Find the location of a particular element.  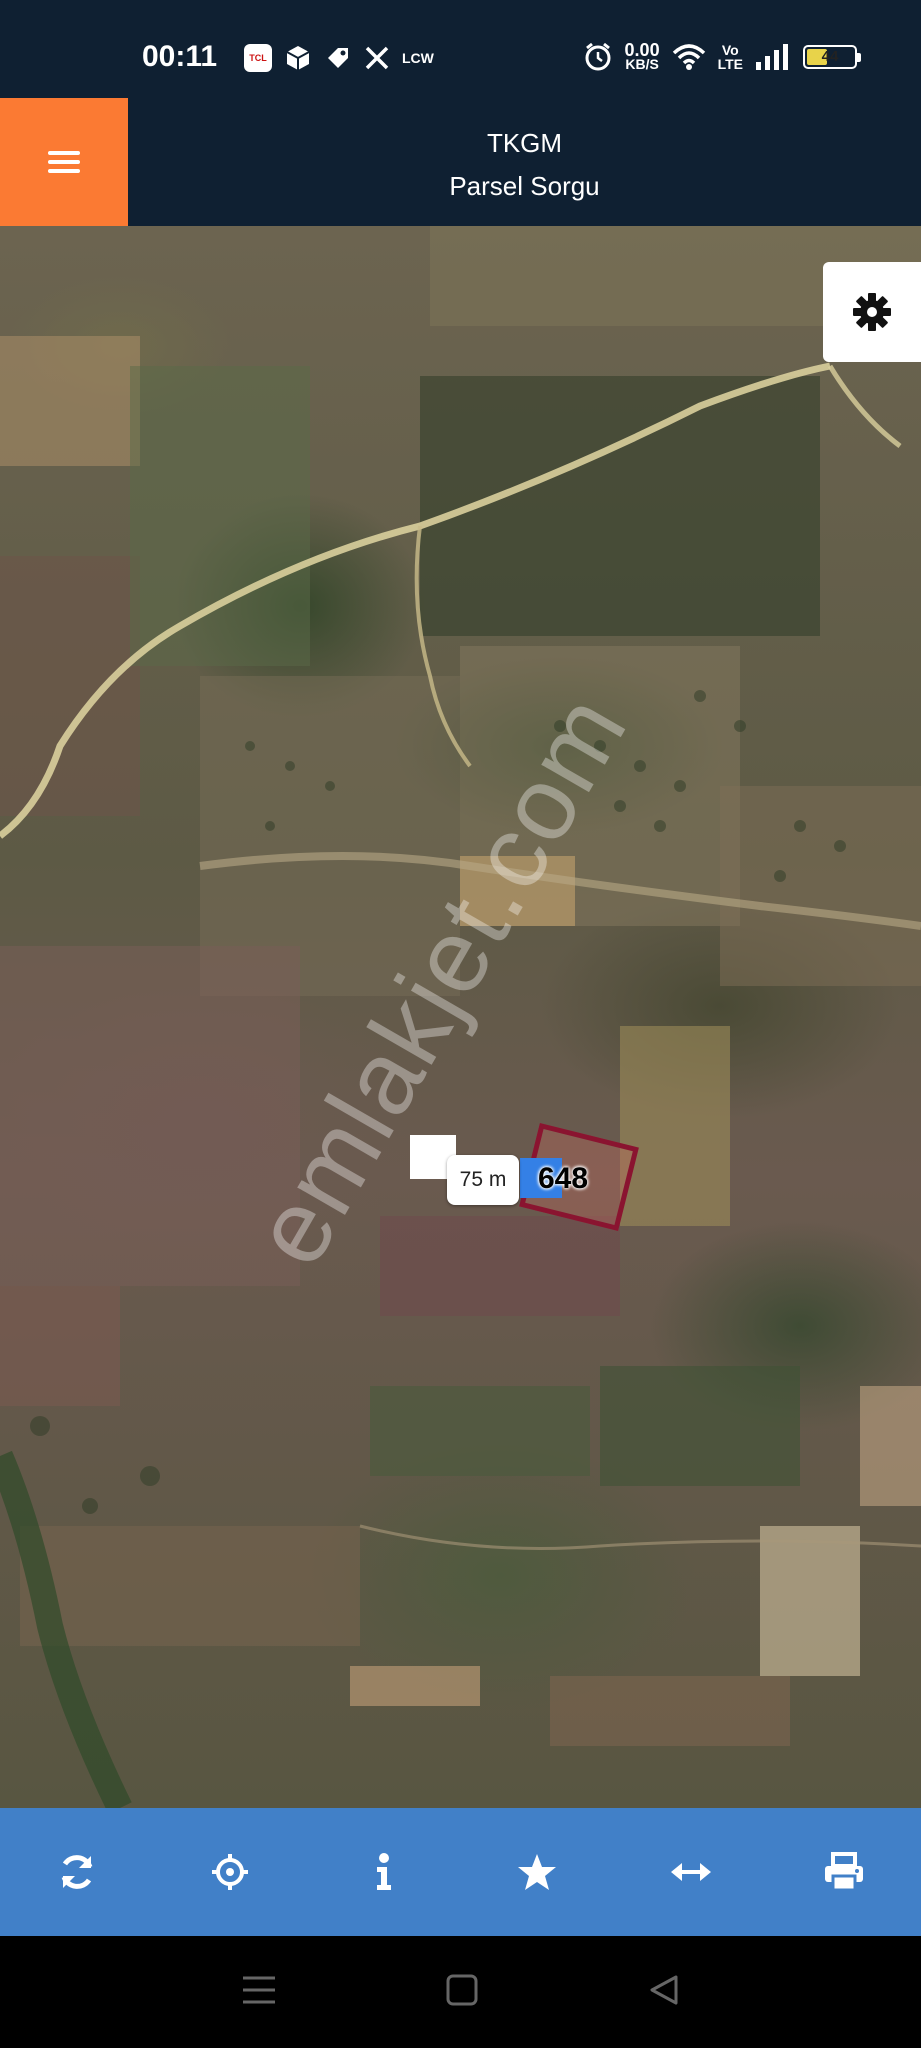

print-button is located at coordinates (844, 1872).